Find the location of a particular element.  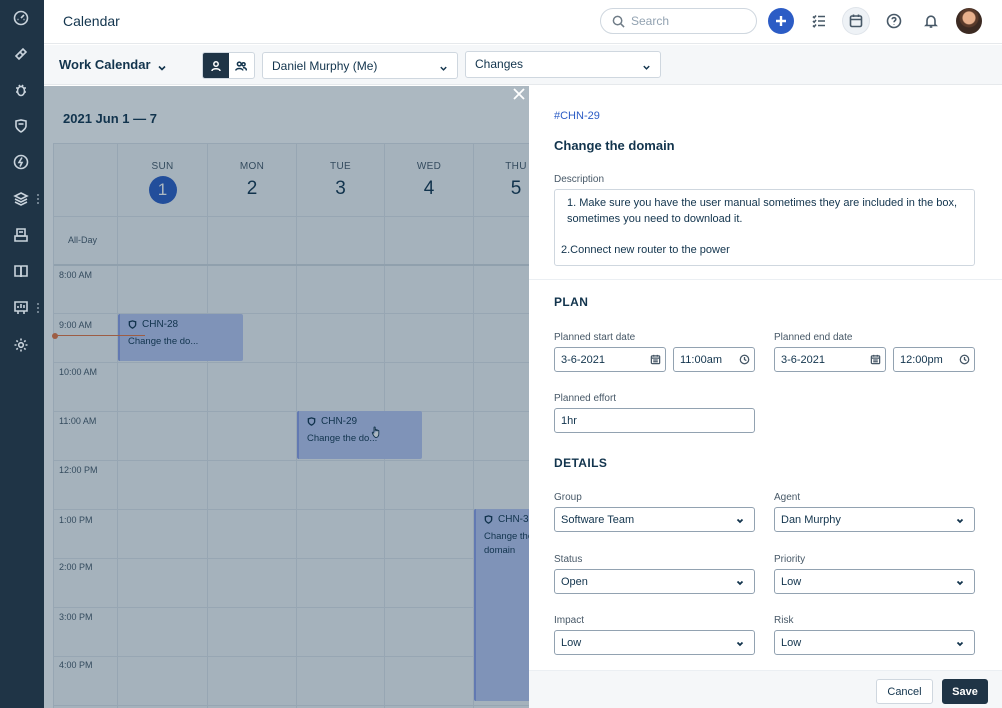

layers-icon is located at coordinates (21, 199).